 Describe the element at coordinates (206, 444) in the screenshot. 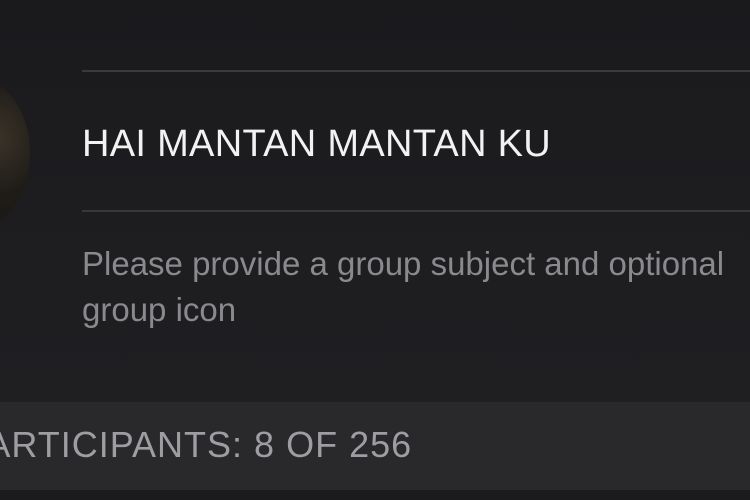

I see `participants-count-label: PARTICIPANTS: 8 OF 256` at that location.